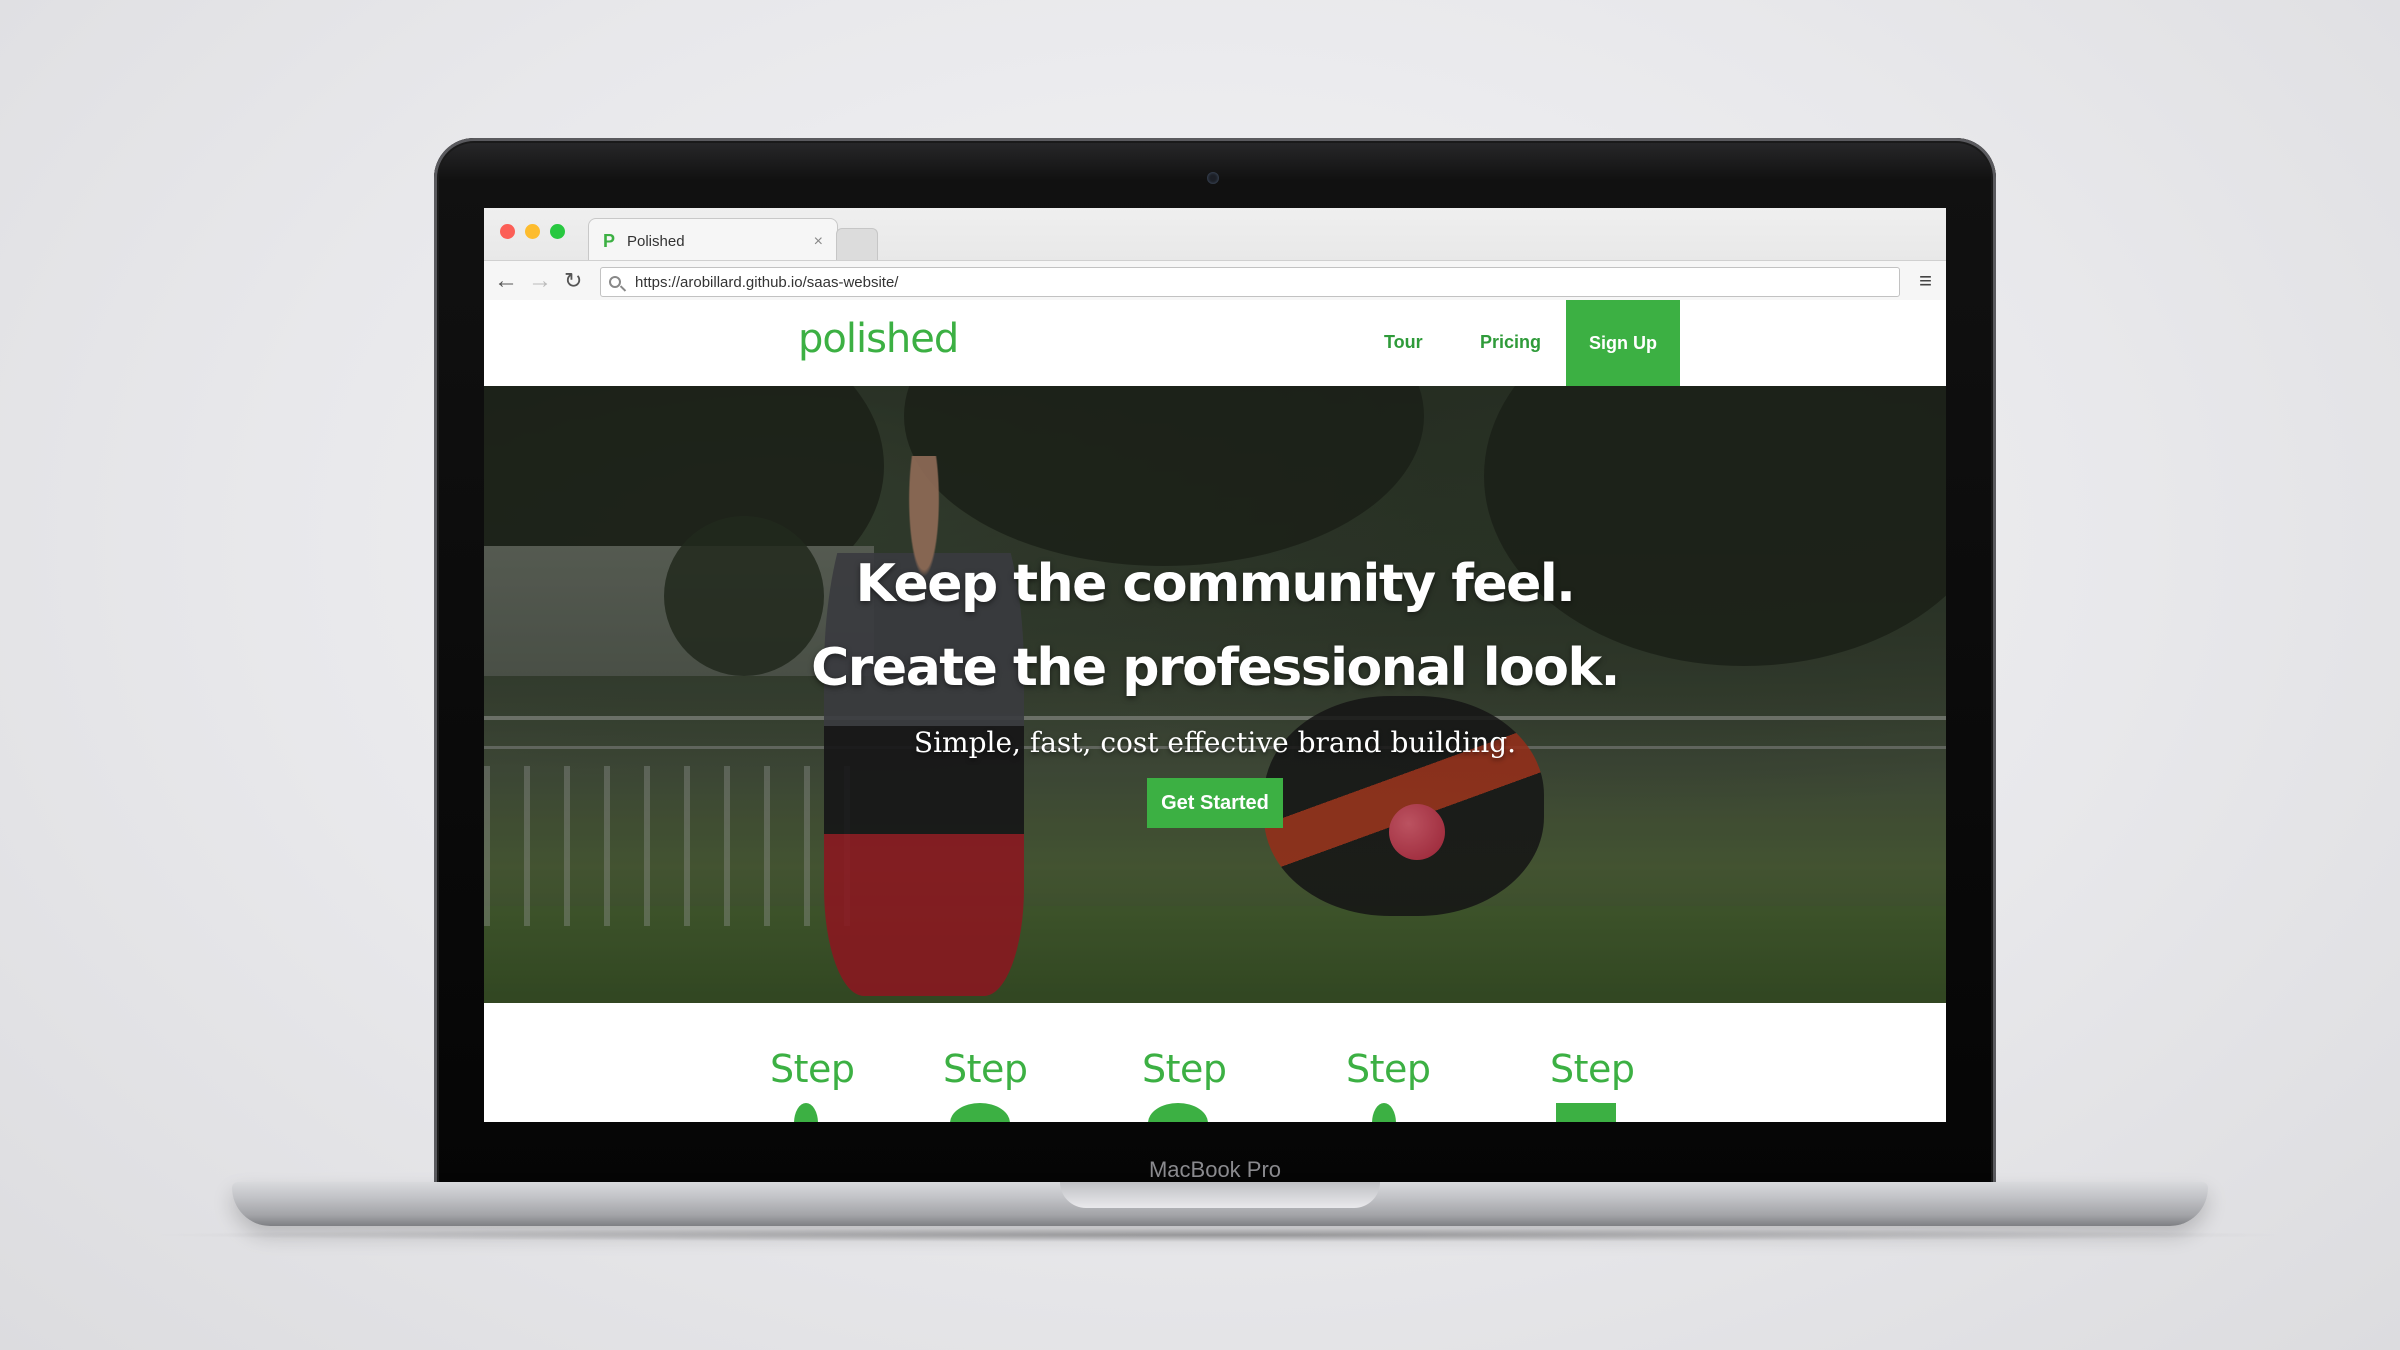 The width and height of the screenshot is (2400, 1350). I want to click on steps-section: Step Step Step Step Step, so click(1215, 1062).